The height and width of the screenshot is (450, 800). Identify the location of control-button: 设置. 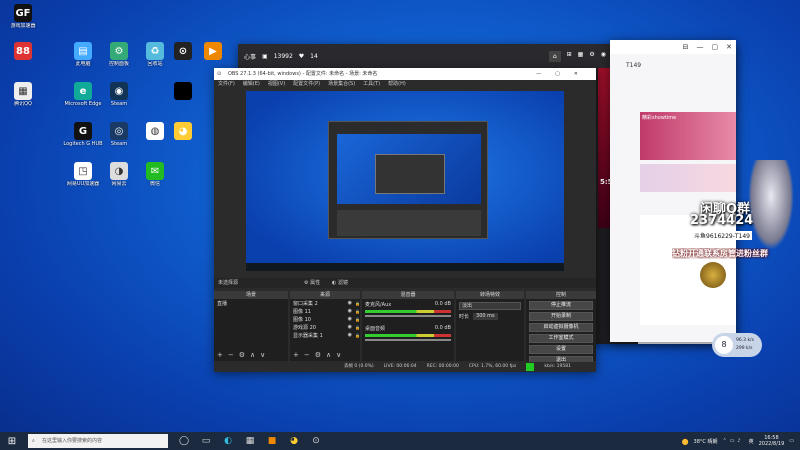
(561, 349).